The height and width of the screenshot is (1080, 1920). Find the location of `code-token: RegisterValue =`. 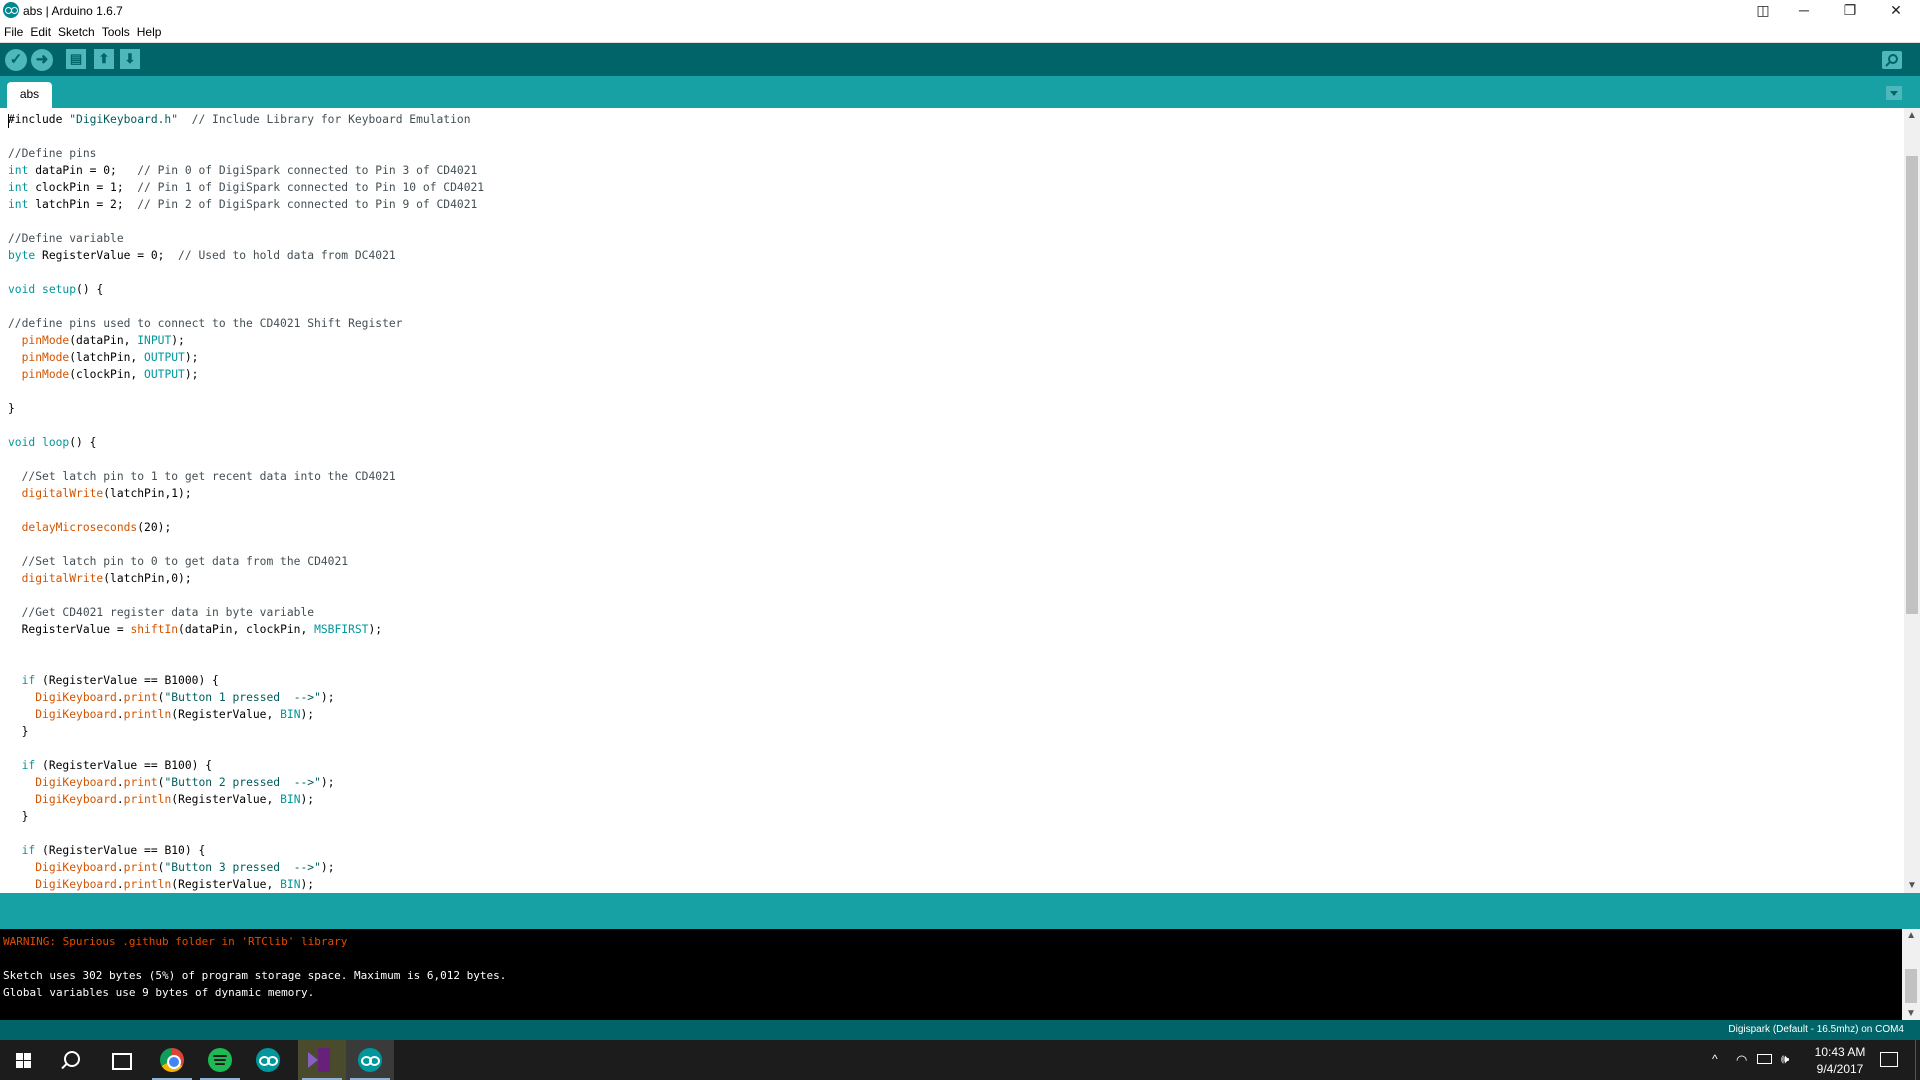

code-token: RegisterValue = is located at coordinates (69, 629).